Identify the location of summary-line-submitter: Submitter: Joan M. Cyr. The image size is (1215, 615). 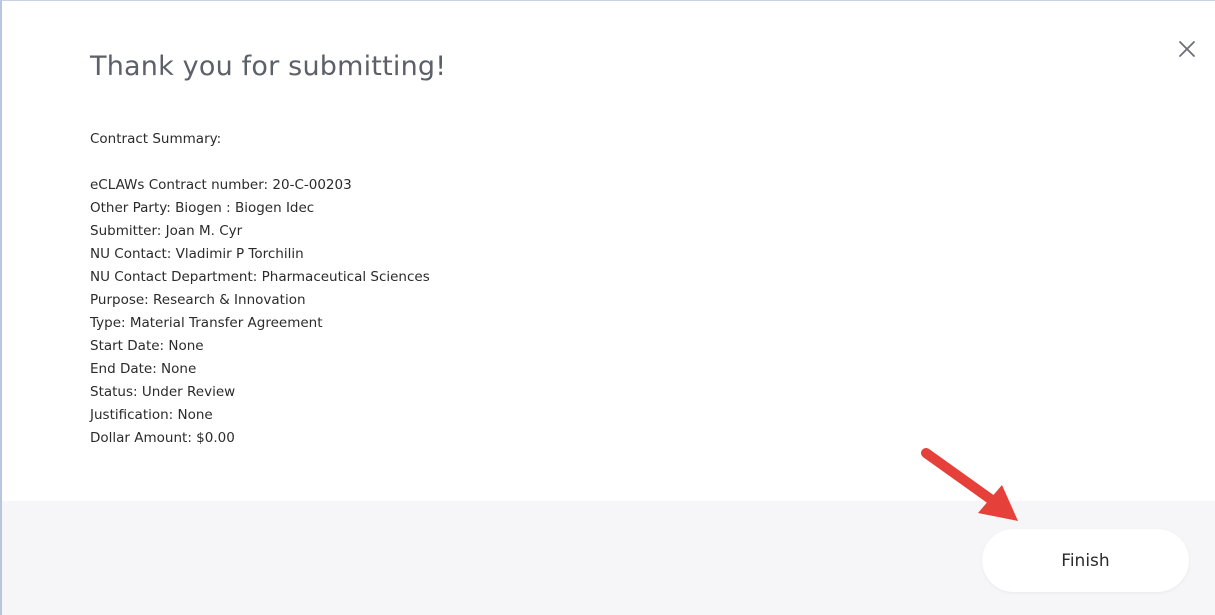
(166, 231).